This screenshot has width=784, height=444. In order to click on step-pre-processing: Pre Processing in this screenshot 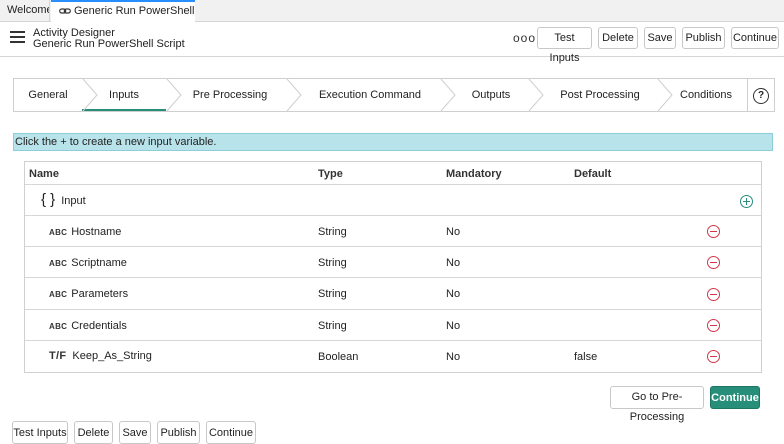, I will do `click(230, 95)`.